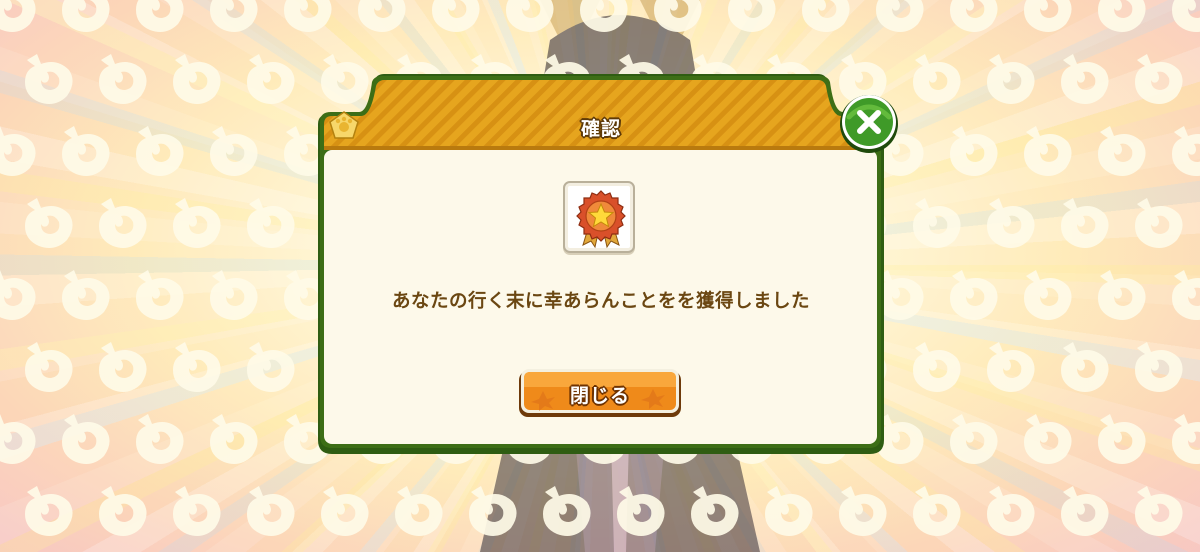 This screenshot has height=552, width=1200. What do you see at coordinates (600, 129) in the screenshot?
I see `dialog-title: 確認` at bounding box center [600, 129].